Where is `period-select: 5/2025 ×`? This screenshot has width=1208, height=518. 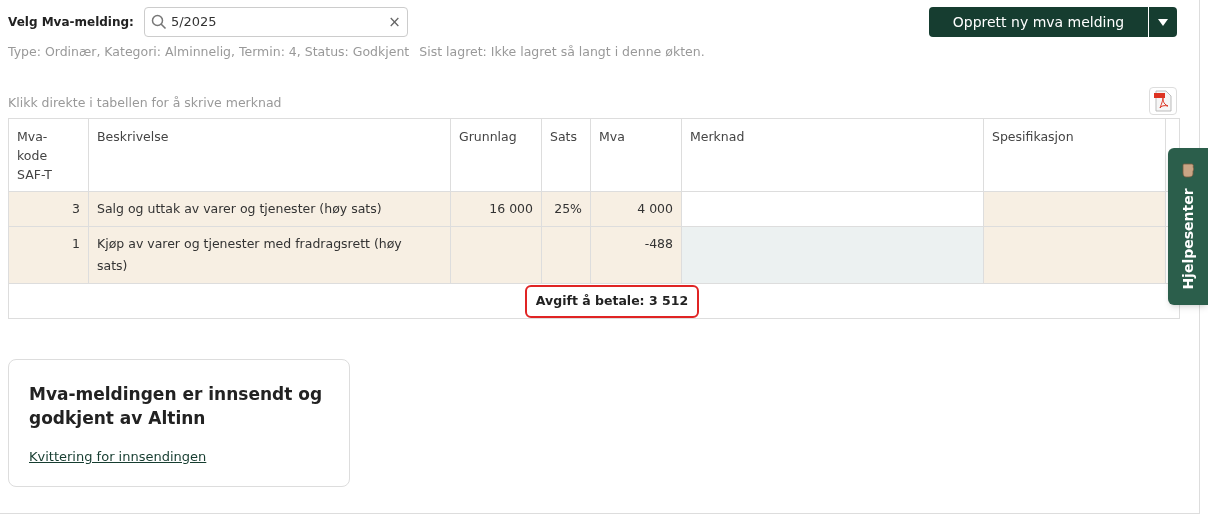 period-select: 5/2025 × is located at coordinates (275, 22).